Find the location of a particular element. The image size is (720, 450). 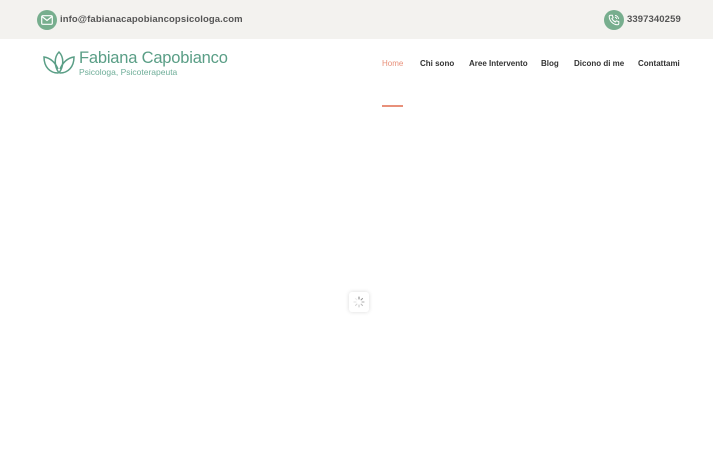

email-contact: info@fabianacapobiancopsicologa.com is located at coordinates (140, 19).